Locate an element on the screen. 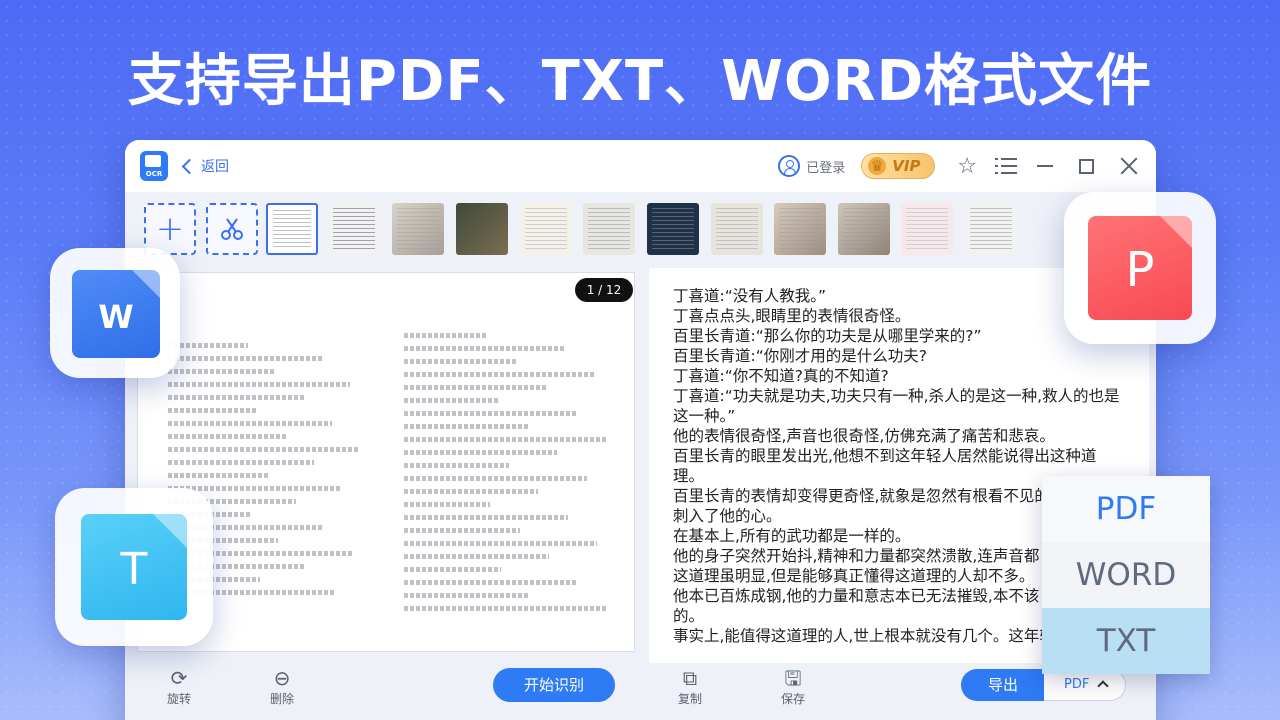 The image size is (1280, 720). titlebar-controls: 已登录 ♛ VIP ☆ is located at coordinates (958, 166).